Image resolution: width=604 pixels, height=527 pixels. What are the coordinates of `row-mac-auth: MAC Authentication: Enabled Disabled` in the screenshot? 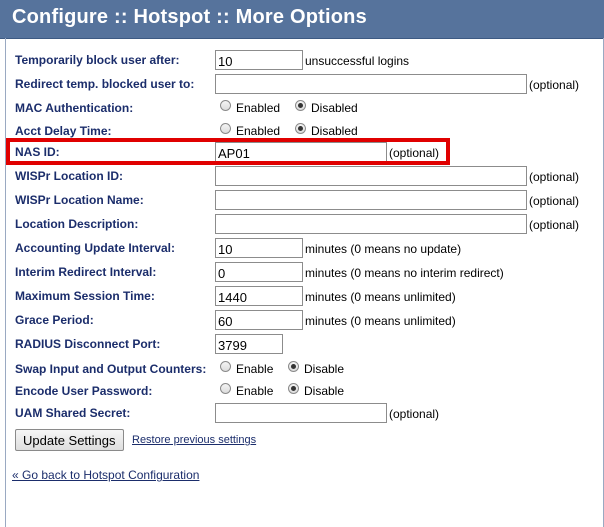 It's located at (302, 109).